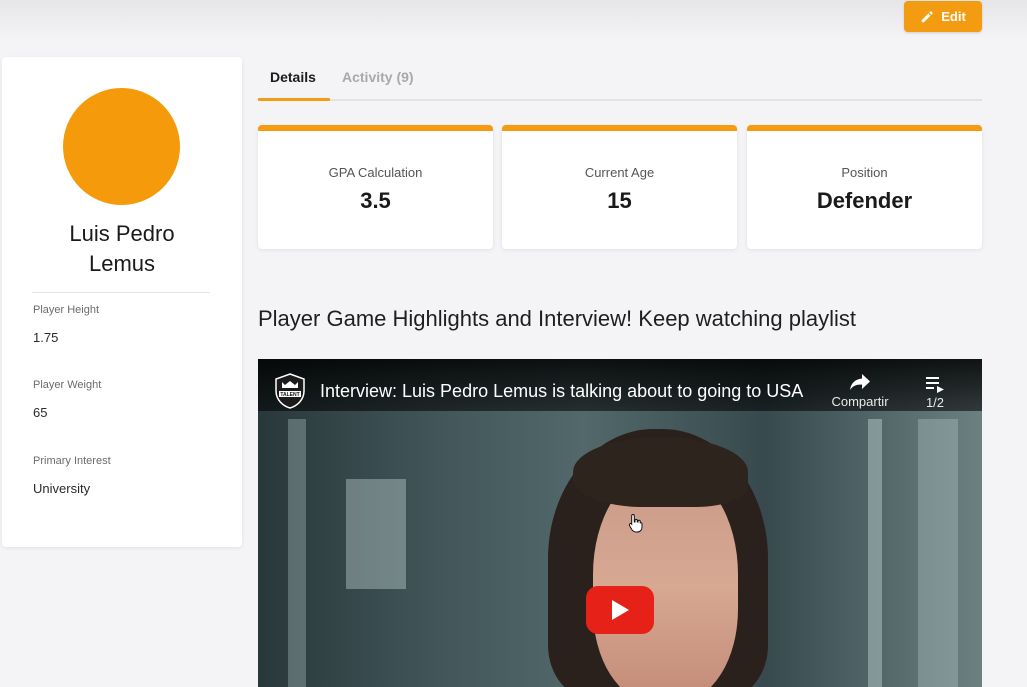  Describe the element at coordinates (121, 292) in the screenshot. I see `profile-divider` at that location.